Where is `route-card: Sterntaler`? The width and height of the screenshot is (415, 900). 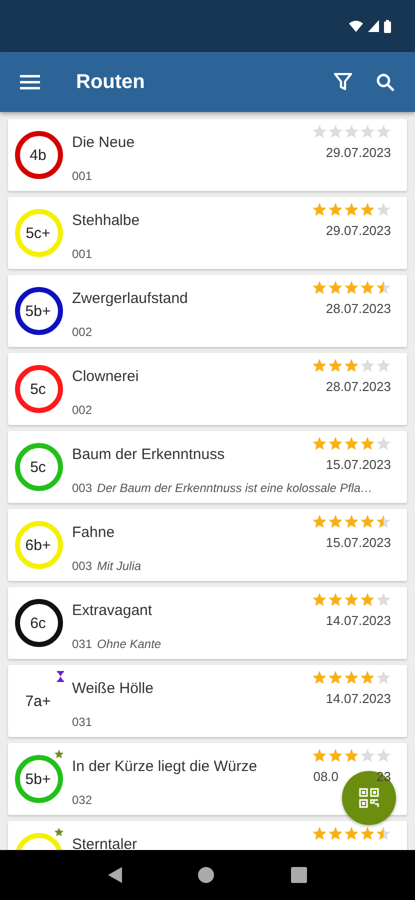 route-card: Sterntaler is located at coordinates (207, 835).